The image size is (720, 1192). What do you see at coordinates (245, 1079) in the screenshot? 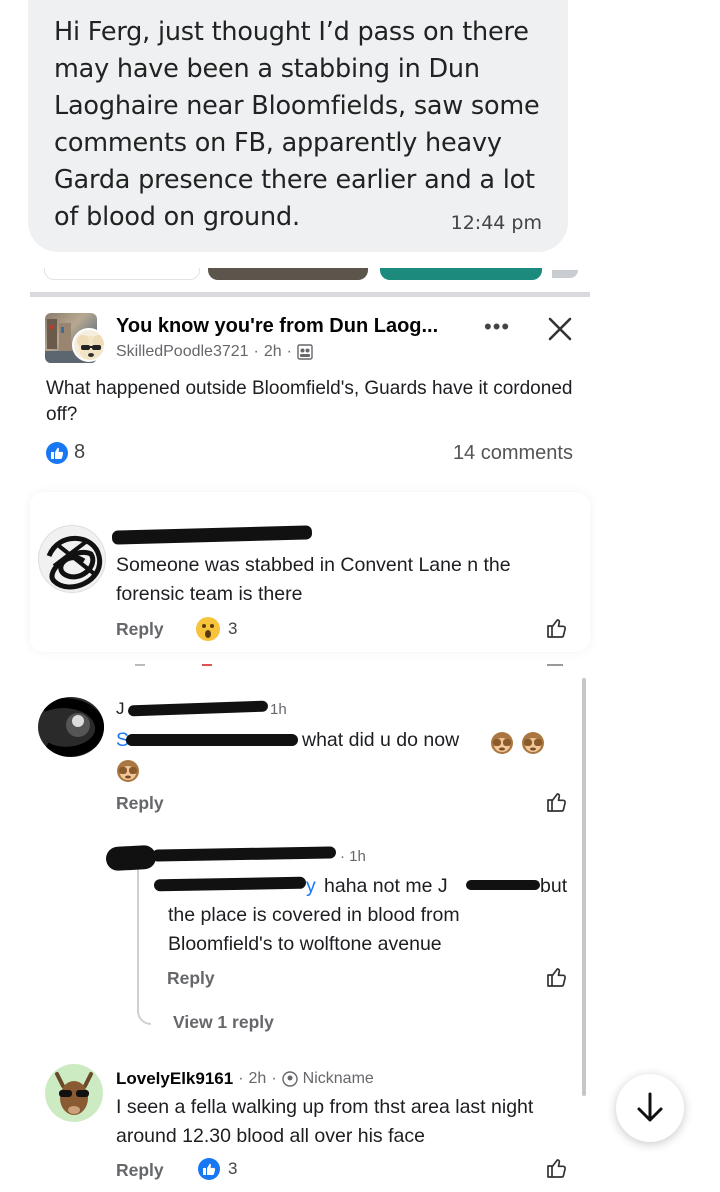
I see `comment-meta: LovelyElk9161 · 2h · Nickname` at bounding box center [245, 1079].